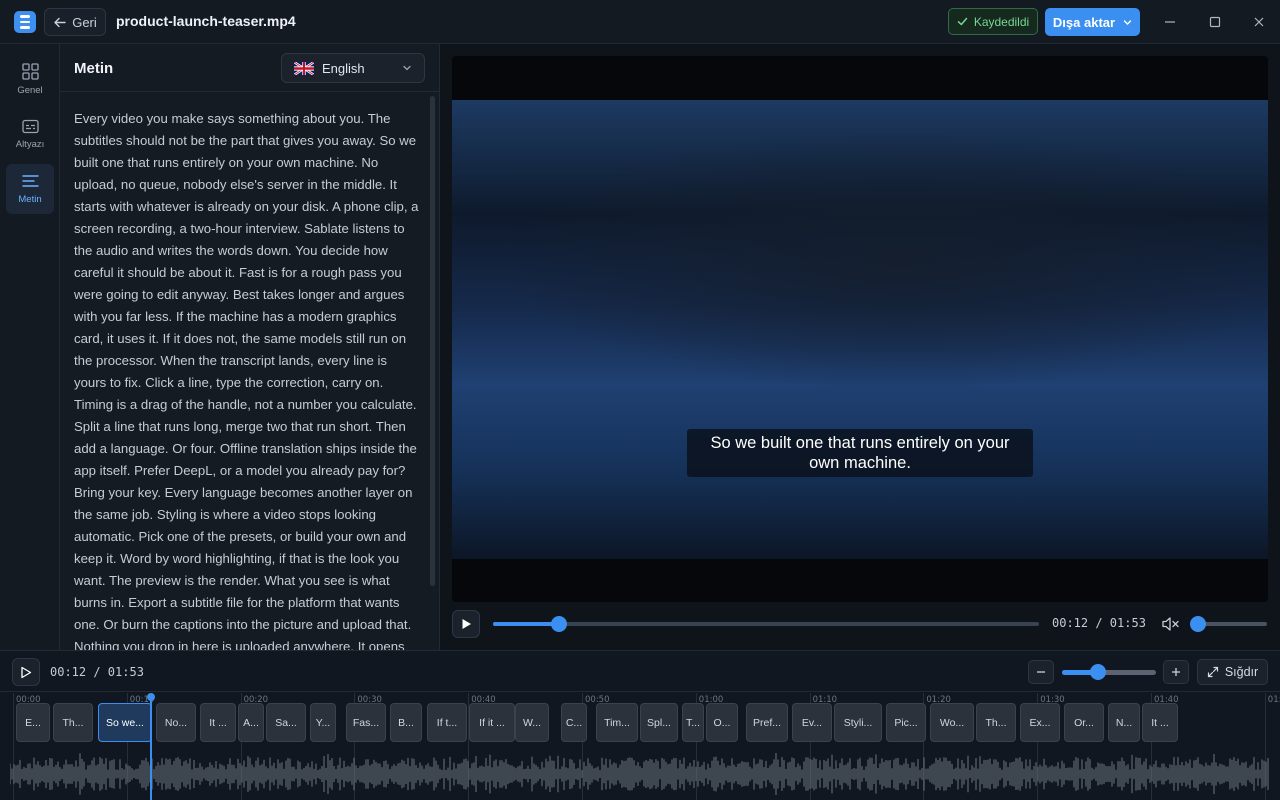 This screenshot has height=800, width=1280. I want to click on saved-status-badge: Kaydedildi, so click(993, 21).